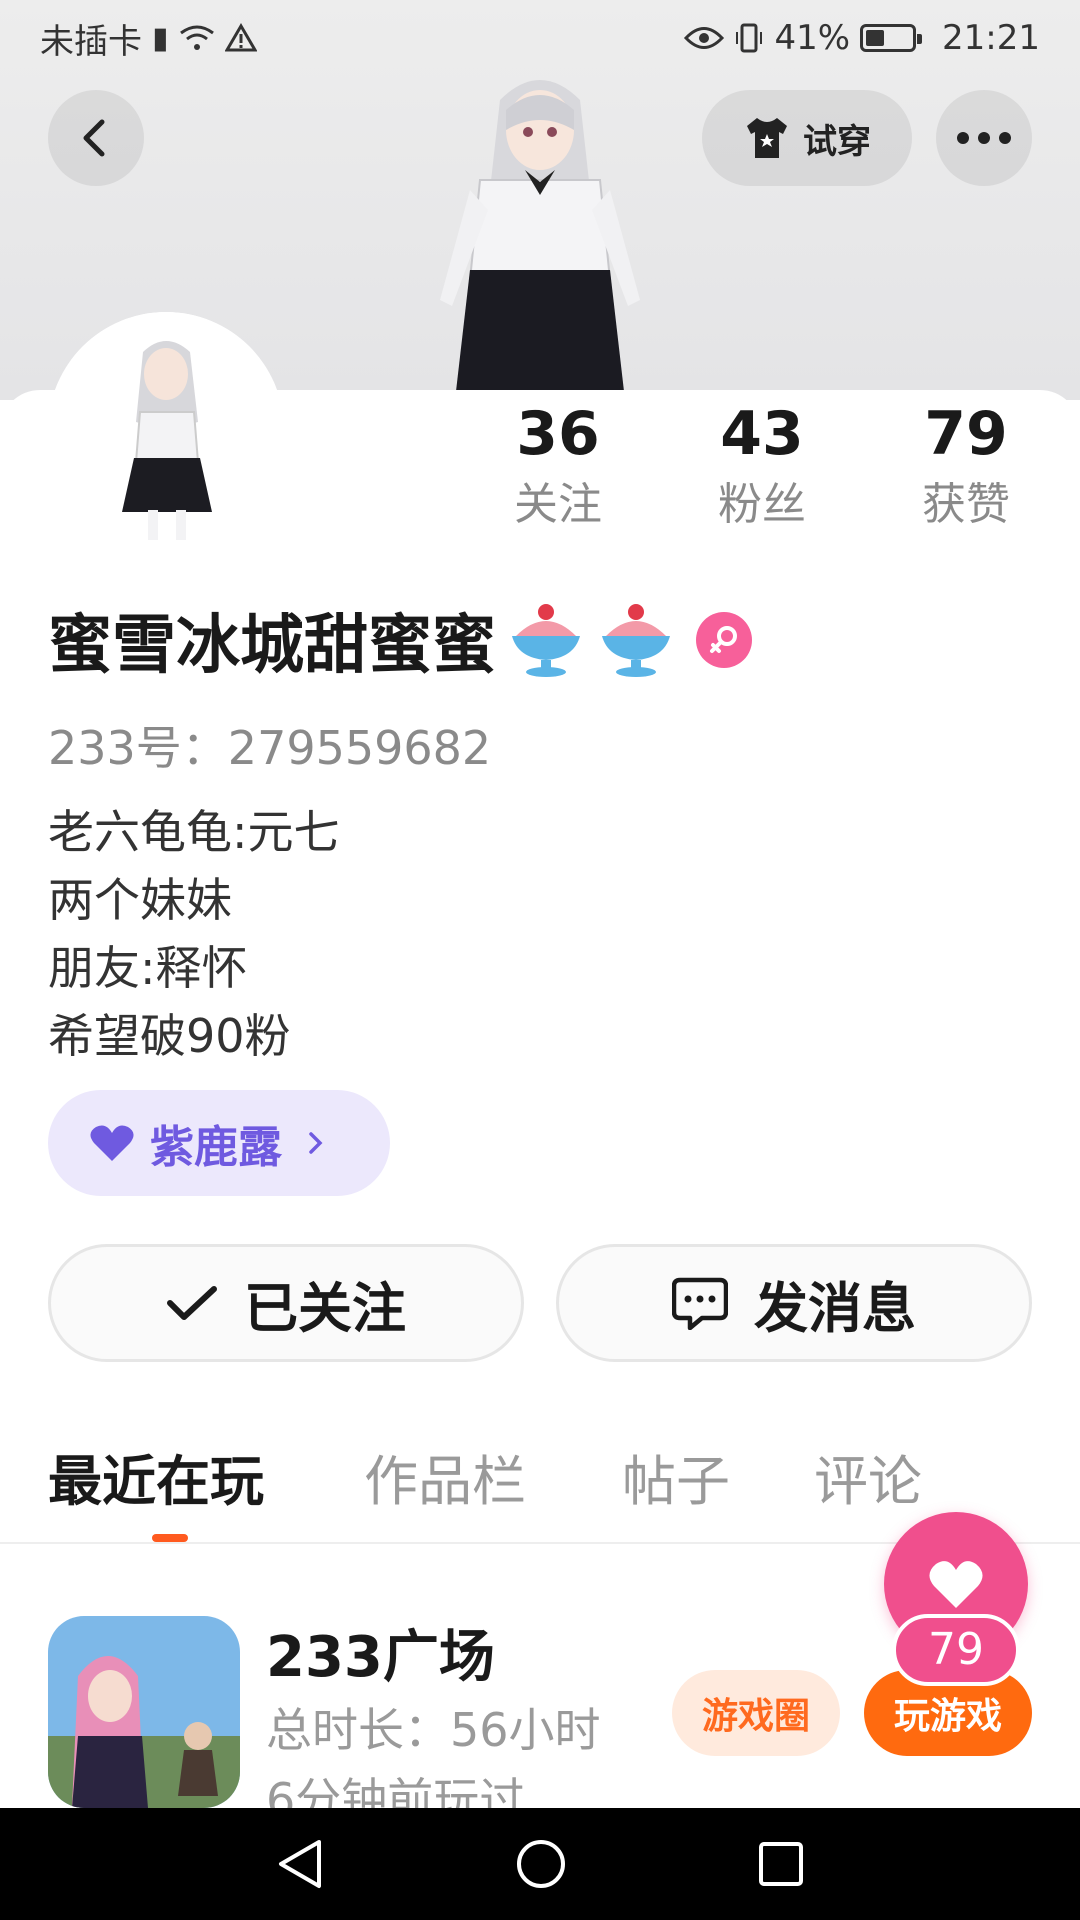 The height and width of the screenshot is (1920, 1080). Describe the element at coordinates (170, 1538) in the screenshot. I see `tab-indicator` at that location.